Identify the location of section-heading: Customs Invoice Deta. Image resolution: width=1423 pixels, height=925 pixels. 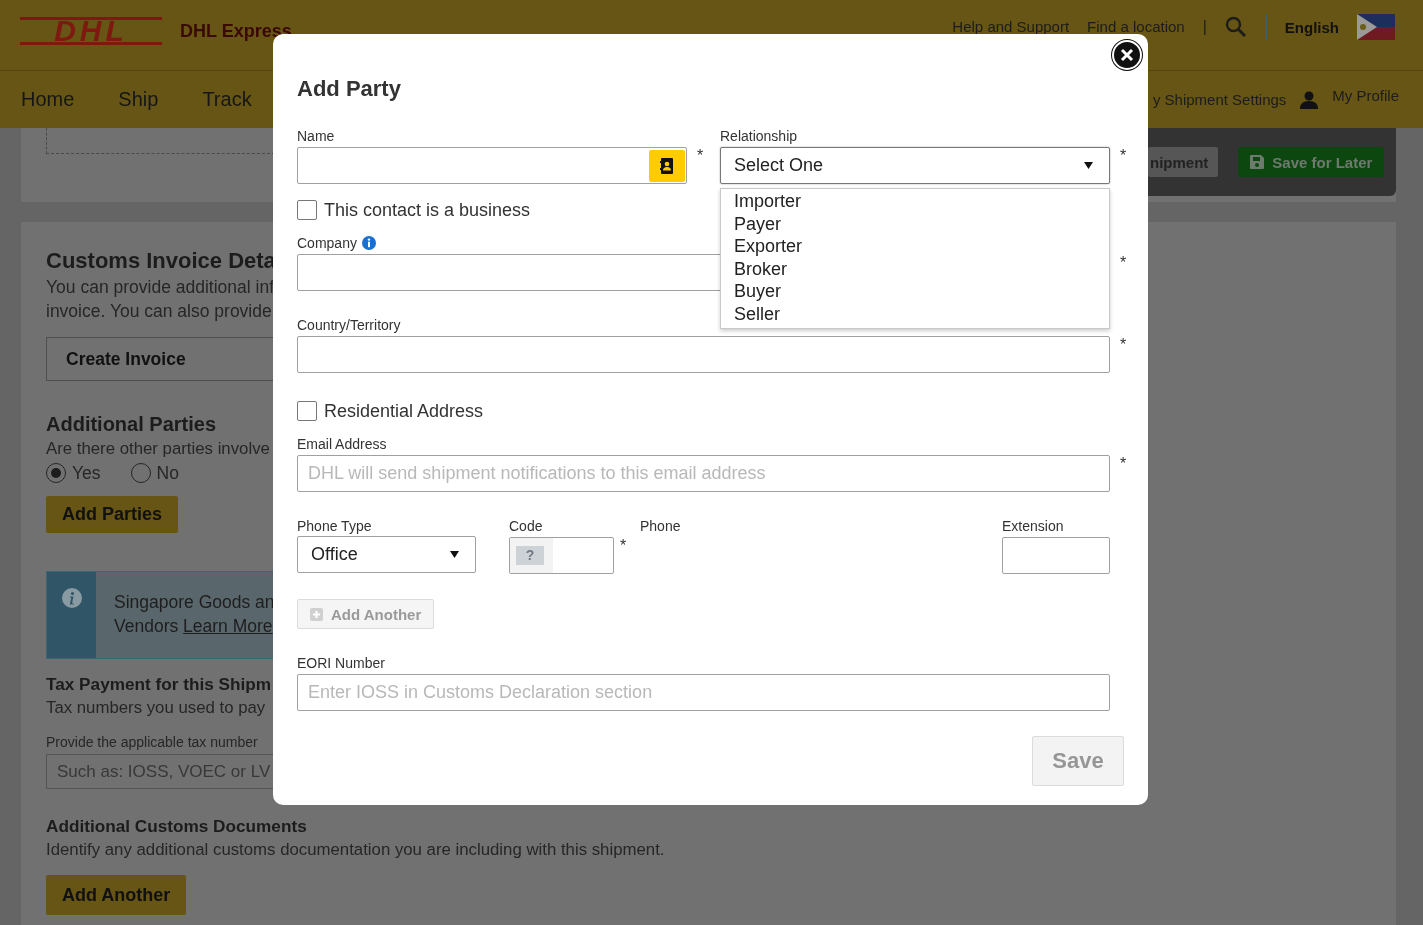
(161, 261).